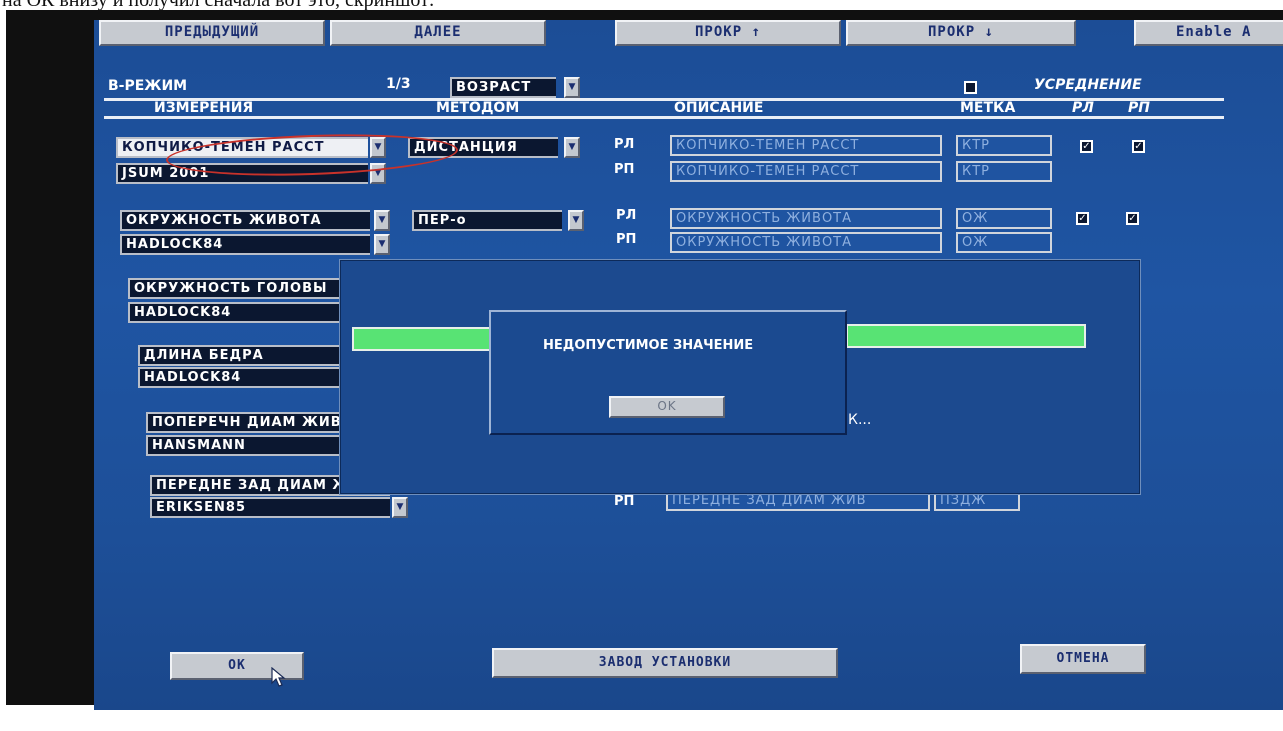 The height and width of the screenshot is (731, 1283). What do you see at coordinates (961, 33) in the screenshot?
I see `scroll-down-button: ПРОКР ↓` at bounding box center [961, 33].